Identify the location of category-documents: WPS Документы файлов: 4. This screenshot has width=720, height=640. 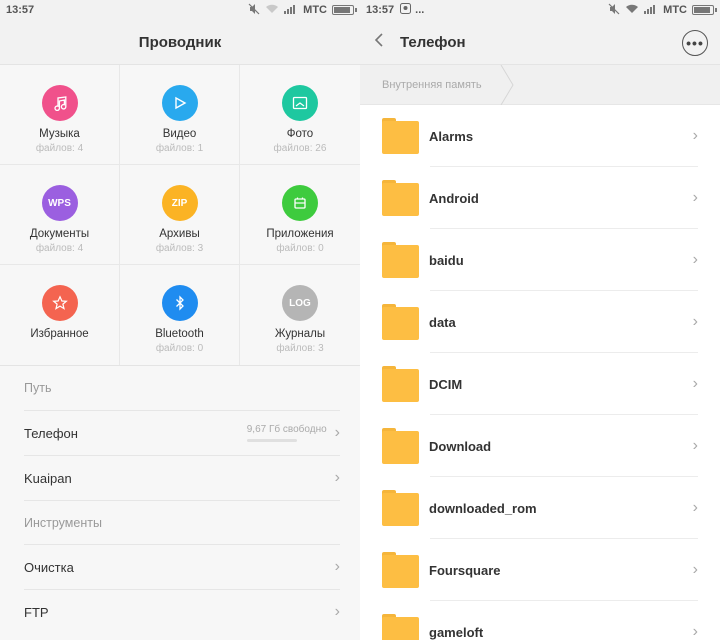
(60, 215).